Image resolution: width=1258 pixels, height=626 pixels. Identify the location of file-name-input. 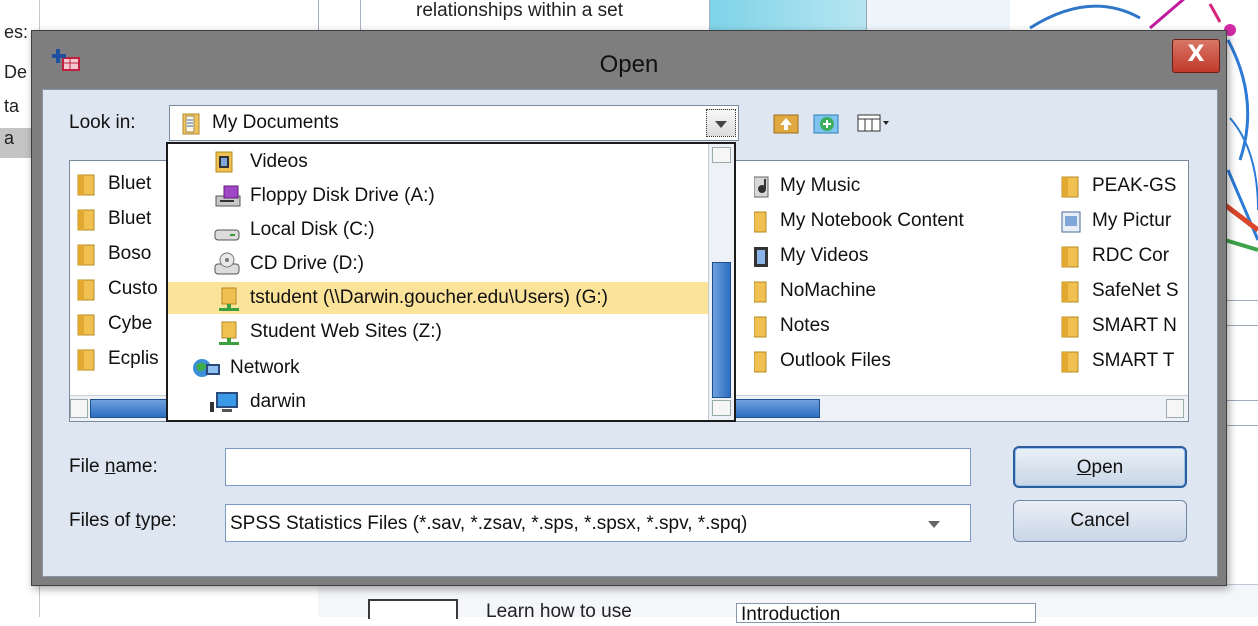
(598, 467).